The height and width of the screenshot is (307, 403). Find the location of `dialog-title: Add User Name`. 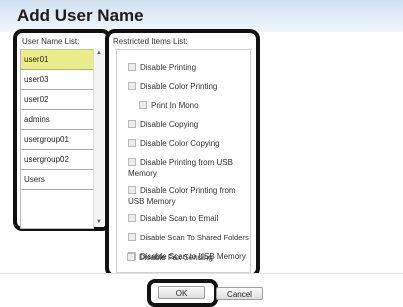

dialog-title: Add User Name is located at coordinates (80, 15).